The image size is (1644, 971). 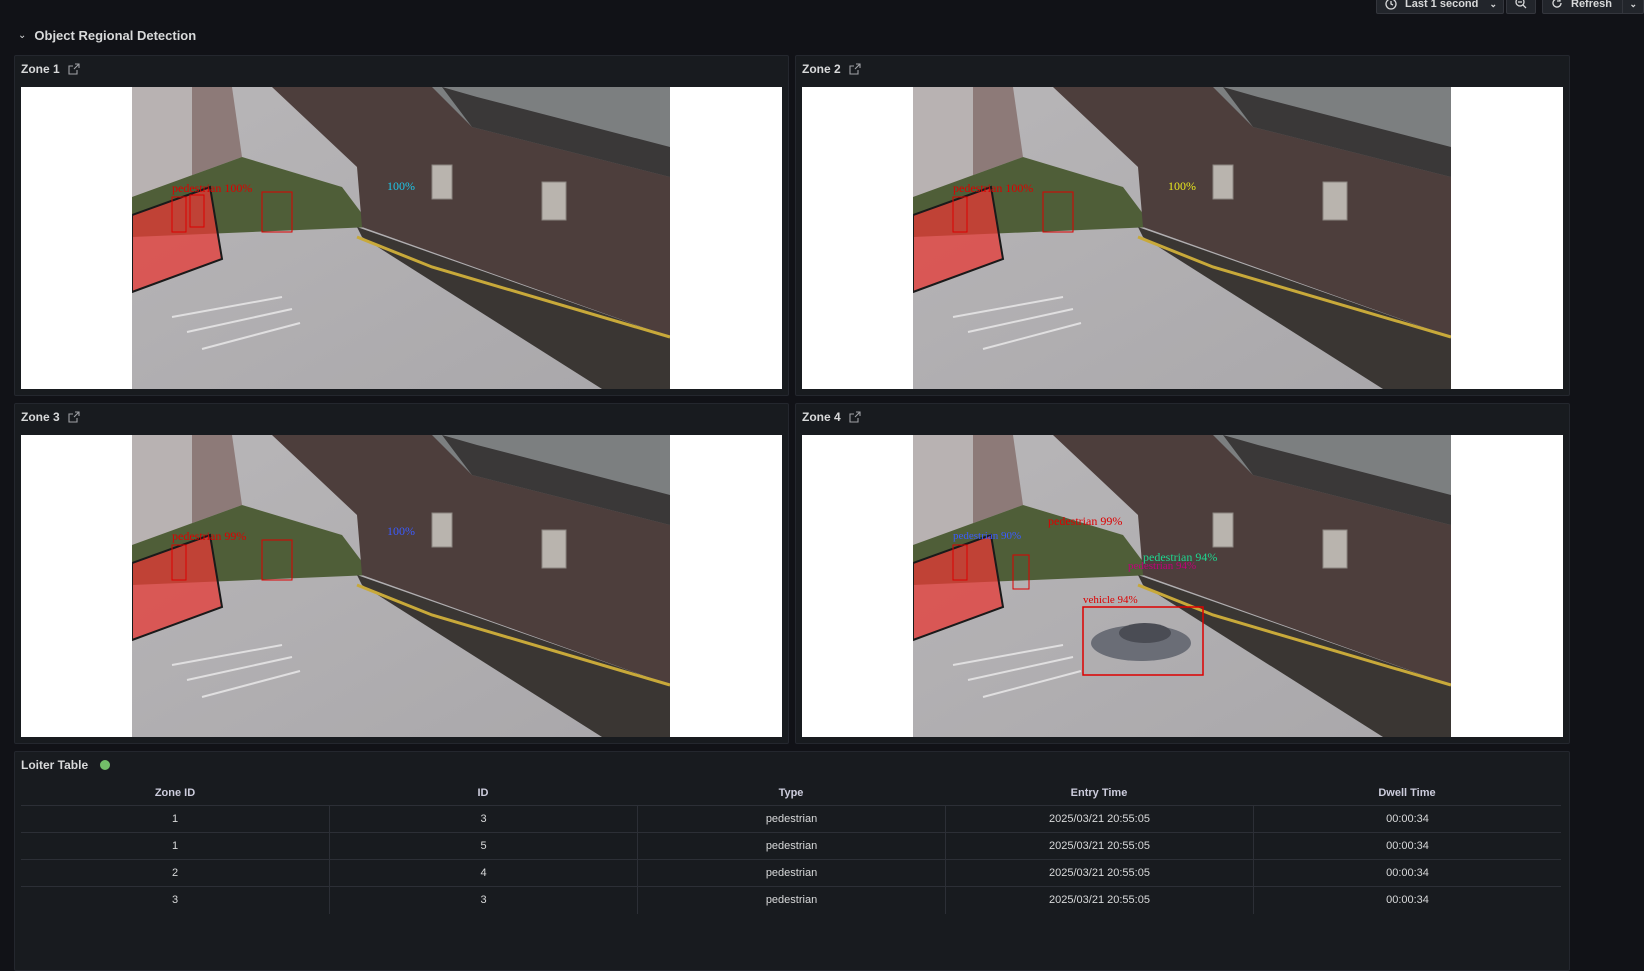 I want to click on panel-title: Zone 2, so click(x=821, y=69).